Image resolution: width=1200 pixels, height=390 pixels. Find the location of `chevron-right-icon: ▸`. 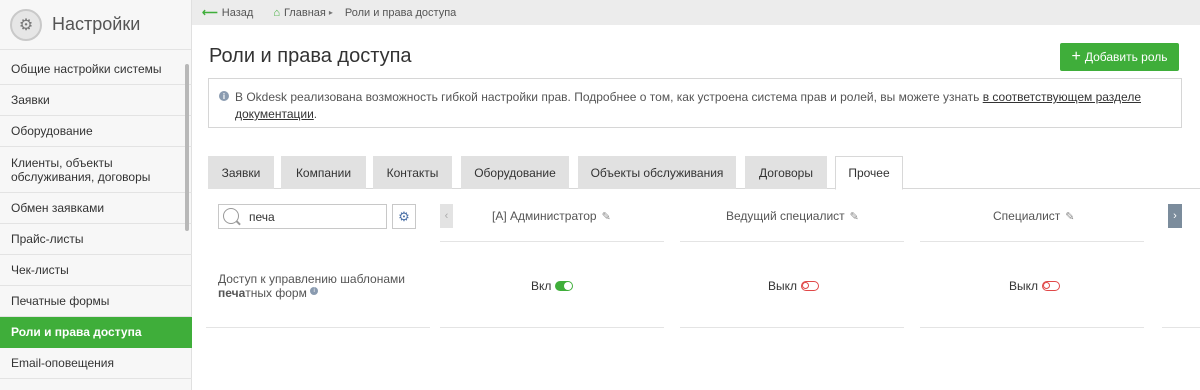

chevron-right-icon: ▸ is located at coordinates (330, 12).